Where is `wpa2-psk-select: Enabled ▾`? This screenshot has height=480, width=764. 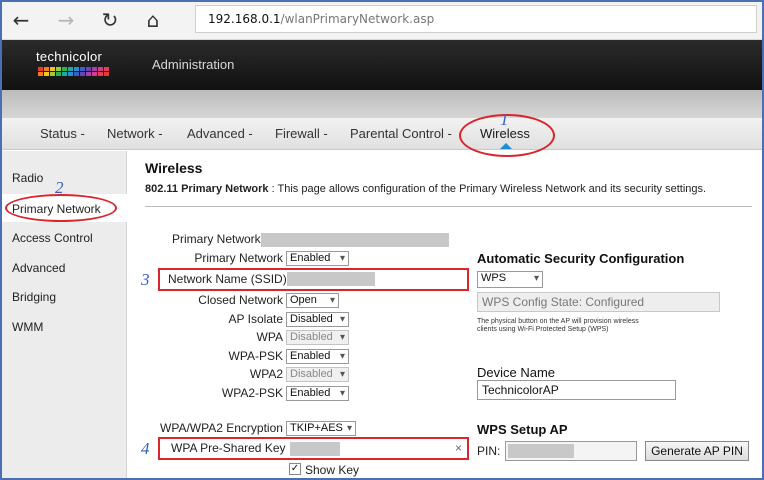
wpa2-psk-select: Enabled ▾ is located at coordinates (317, 393).